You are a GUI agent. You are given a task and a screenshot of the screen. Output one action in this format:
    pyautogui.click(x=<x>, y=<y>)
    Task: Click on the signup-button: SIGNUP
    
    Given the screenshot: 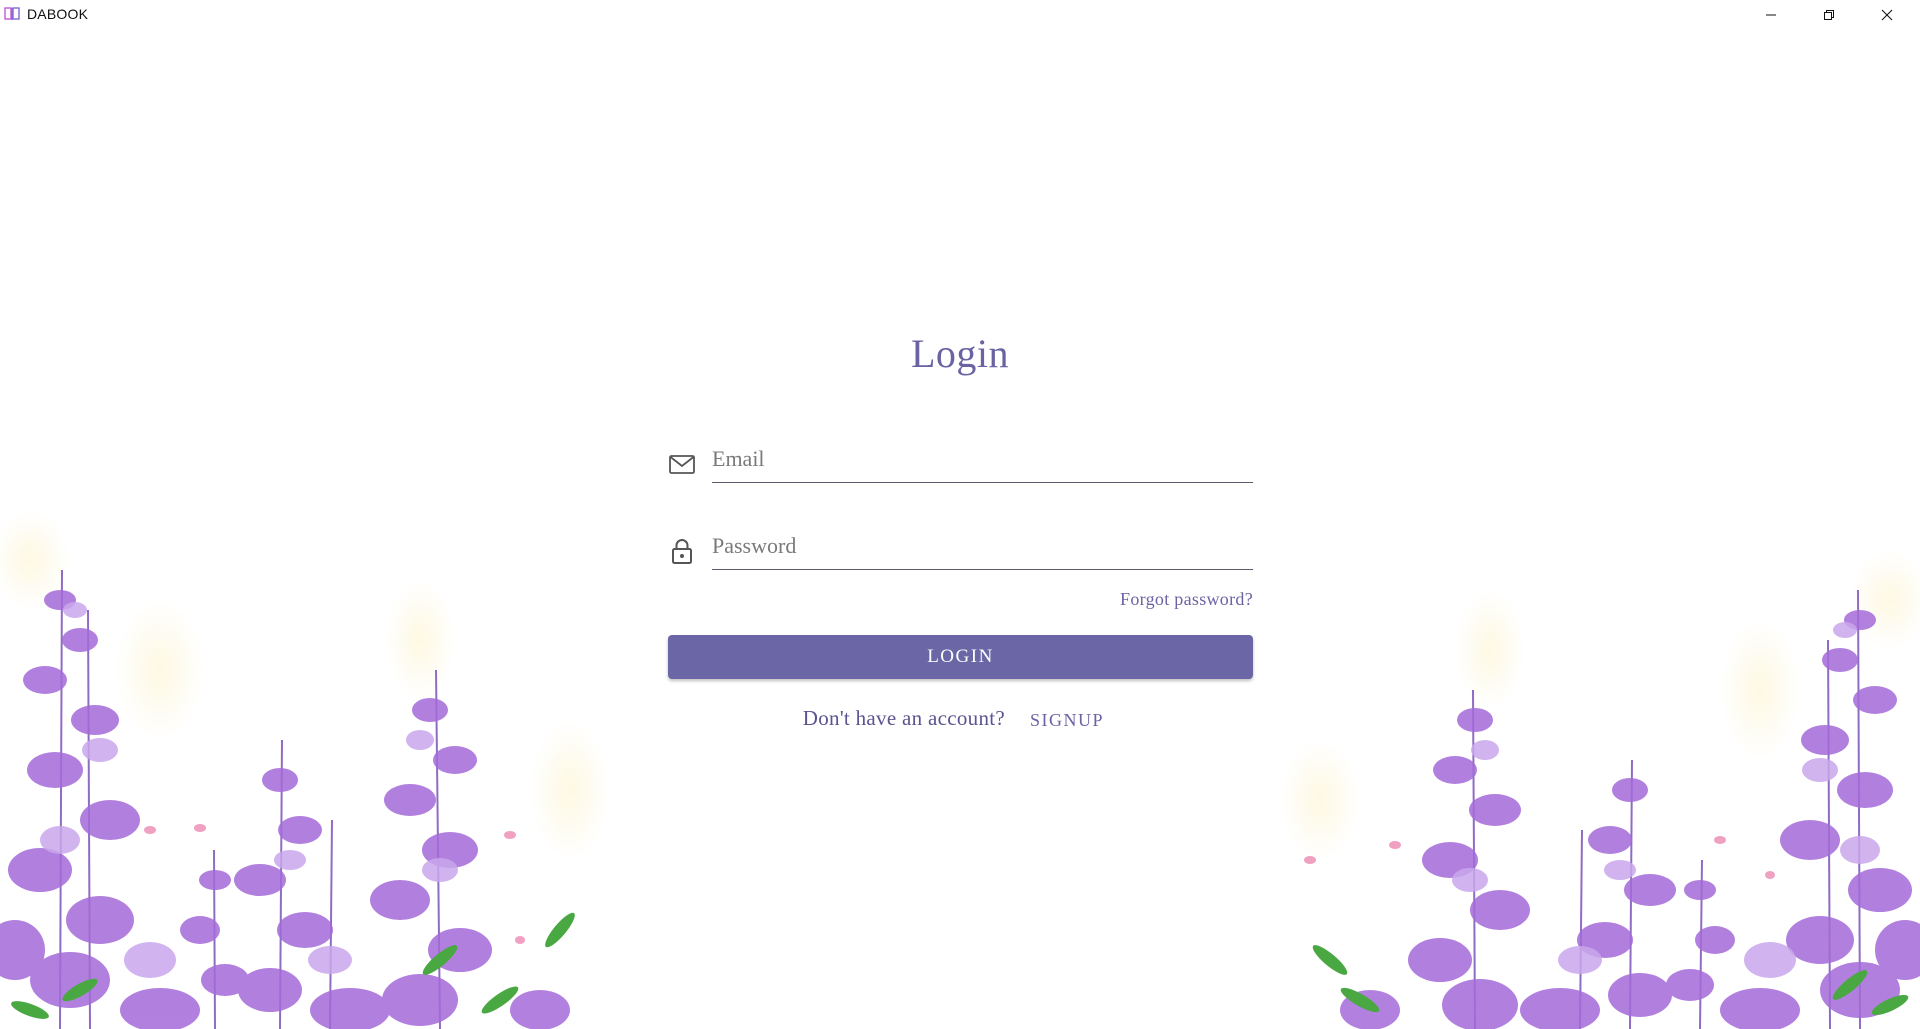 What is the action you would take?
    pyautogui.click(x=1067, y=720)
    